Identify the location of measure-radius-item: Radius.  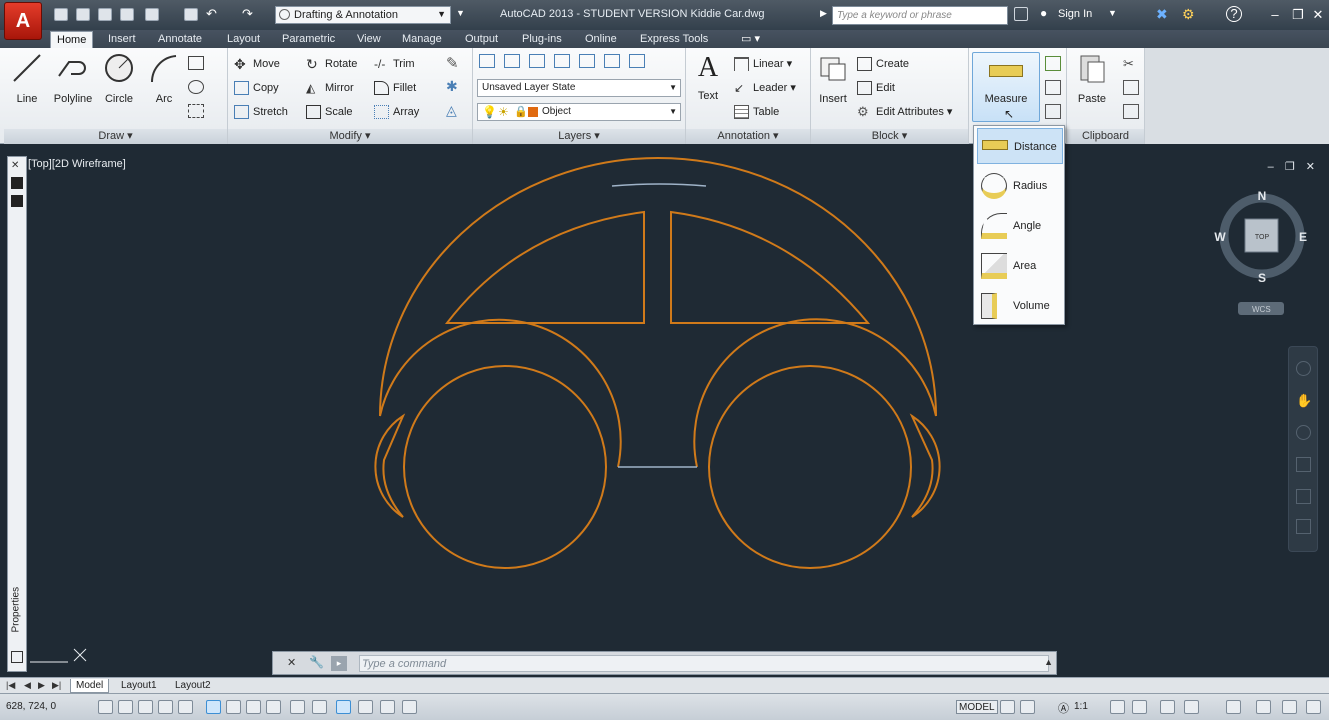
(1020, 186).